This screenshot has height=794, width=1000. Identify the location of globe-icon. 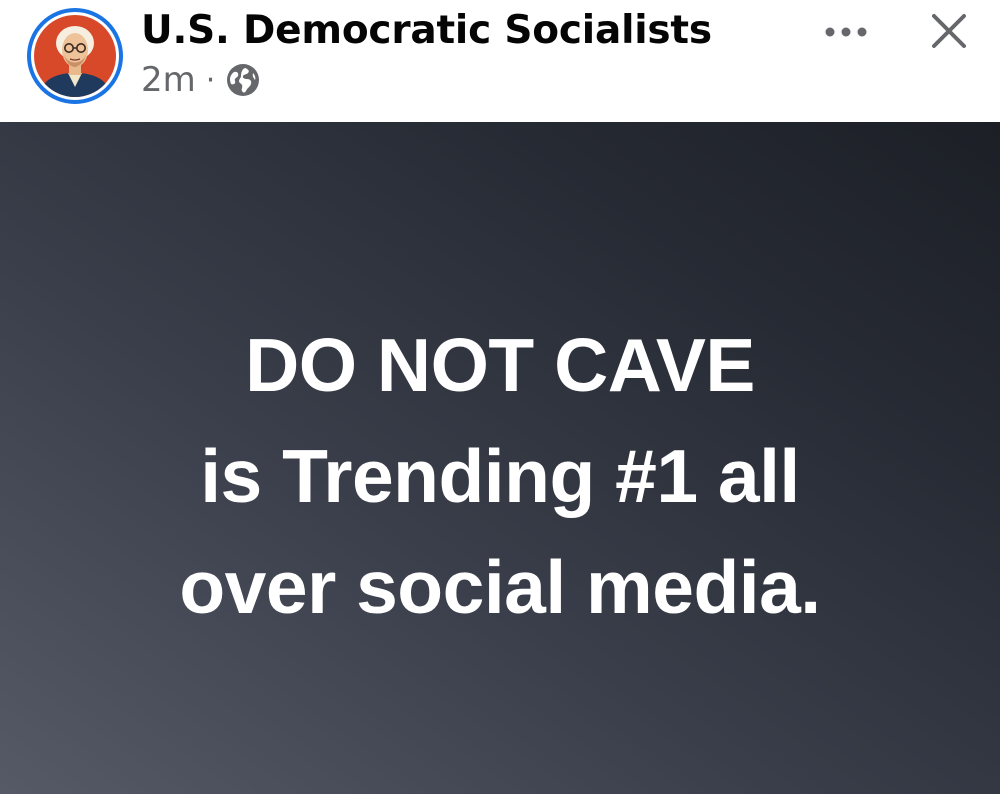
(243, 80).